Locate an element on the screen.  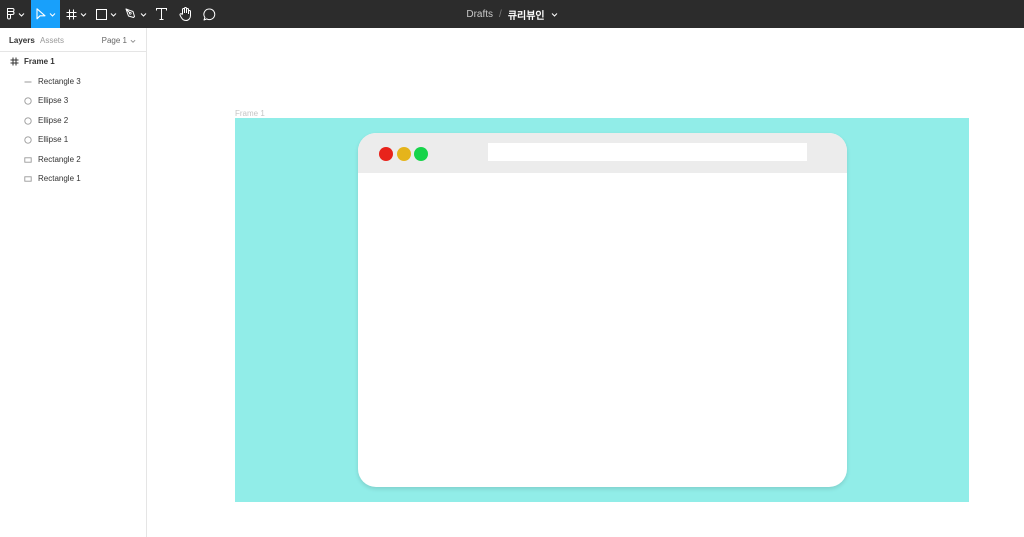
layer-row-frame-1: Frame 1 is located at coordinates (73, 61).